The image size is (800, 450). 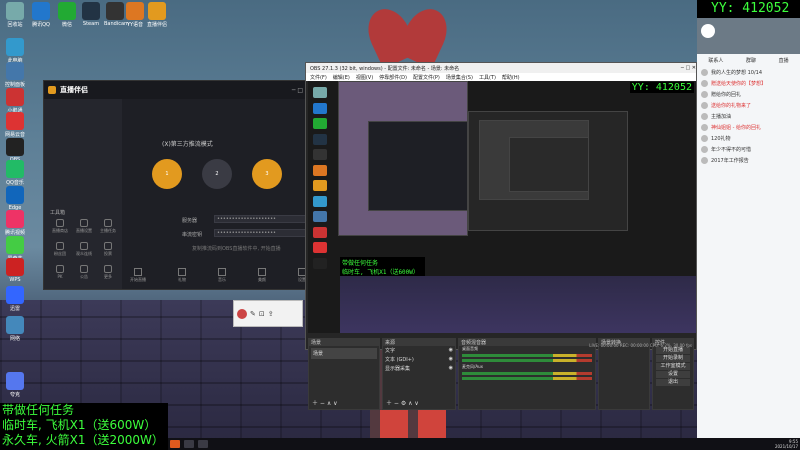 What do you see at coordinates (748, 149) in the screenshot?
I see `yy-list-item: 年少不得不的可惜` at bounding box center [748, 149].